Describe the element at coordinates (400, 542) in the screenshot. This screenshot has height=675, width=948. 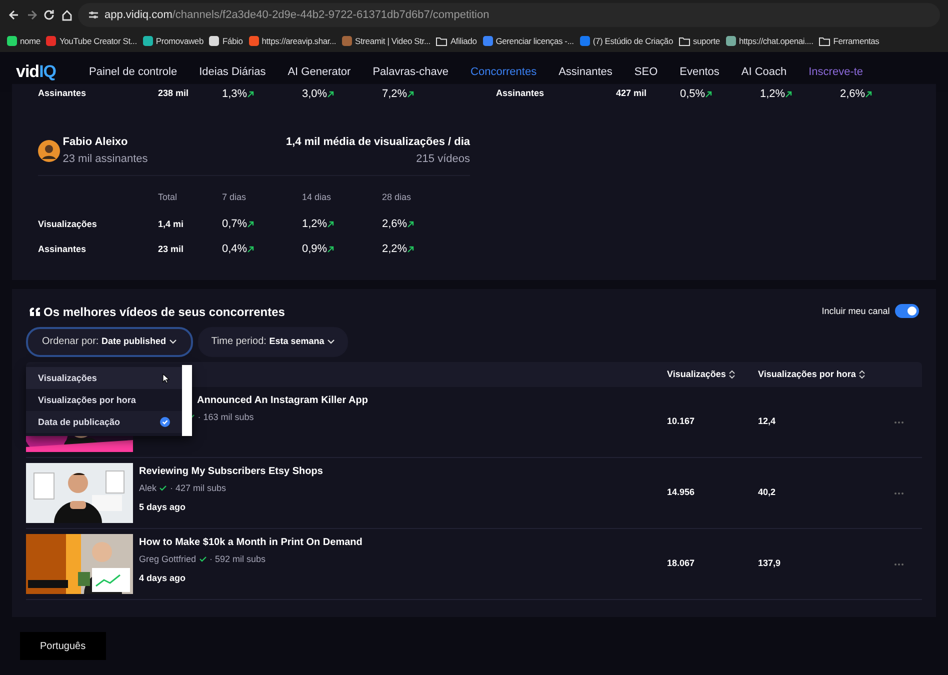
I see `video-title: How to Make $10k a Month in Print On Demand` at that location.